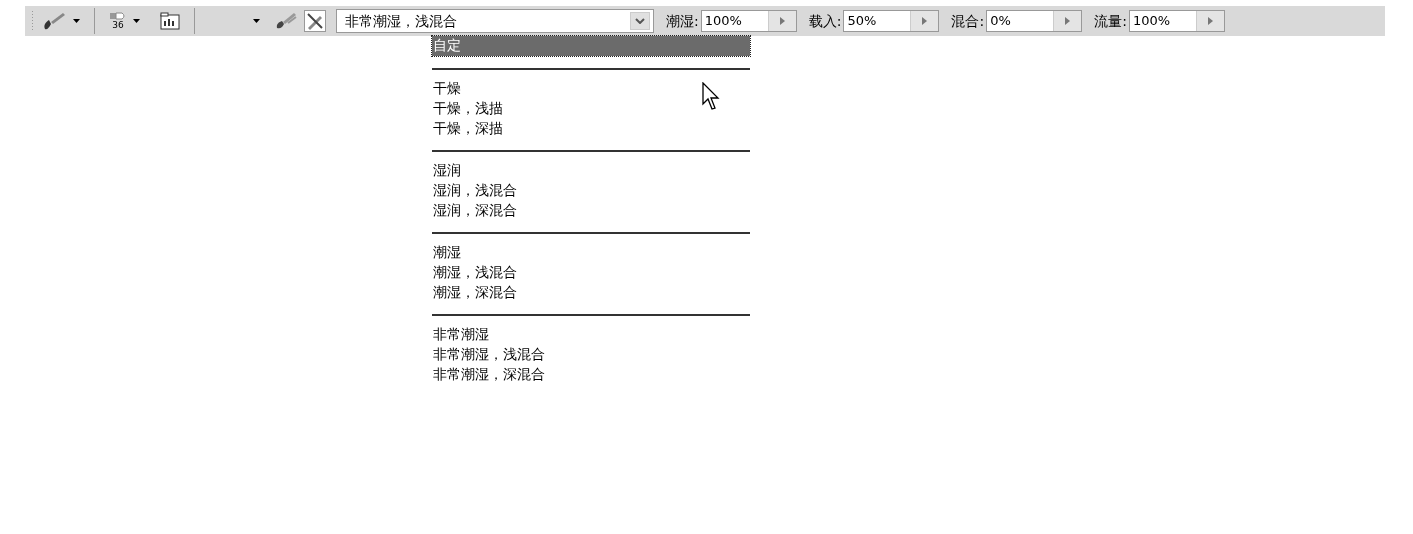 The height and width of the screenshot is (534, 1413). I want to click on field-label: 混合:, so click(968, 21).